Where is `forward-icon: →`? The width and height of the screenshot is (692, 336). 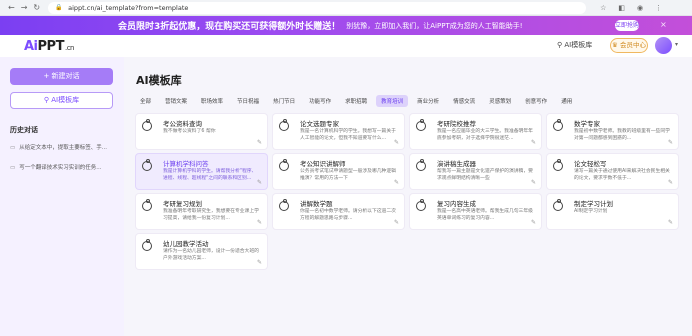
forward-icon: → is located at coordinates (24, 8).